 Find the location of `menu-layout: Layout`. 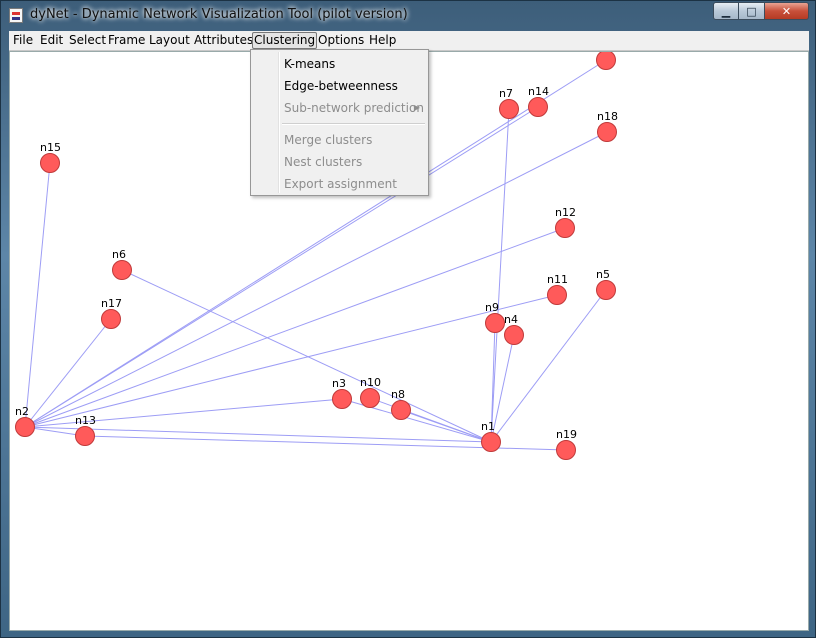

menu-layout: Layout is located at coordinates (169, 40).